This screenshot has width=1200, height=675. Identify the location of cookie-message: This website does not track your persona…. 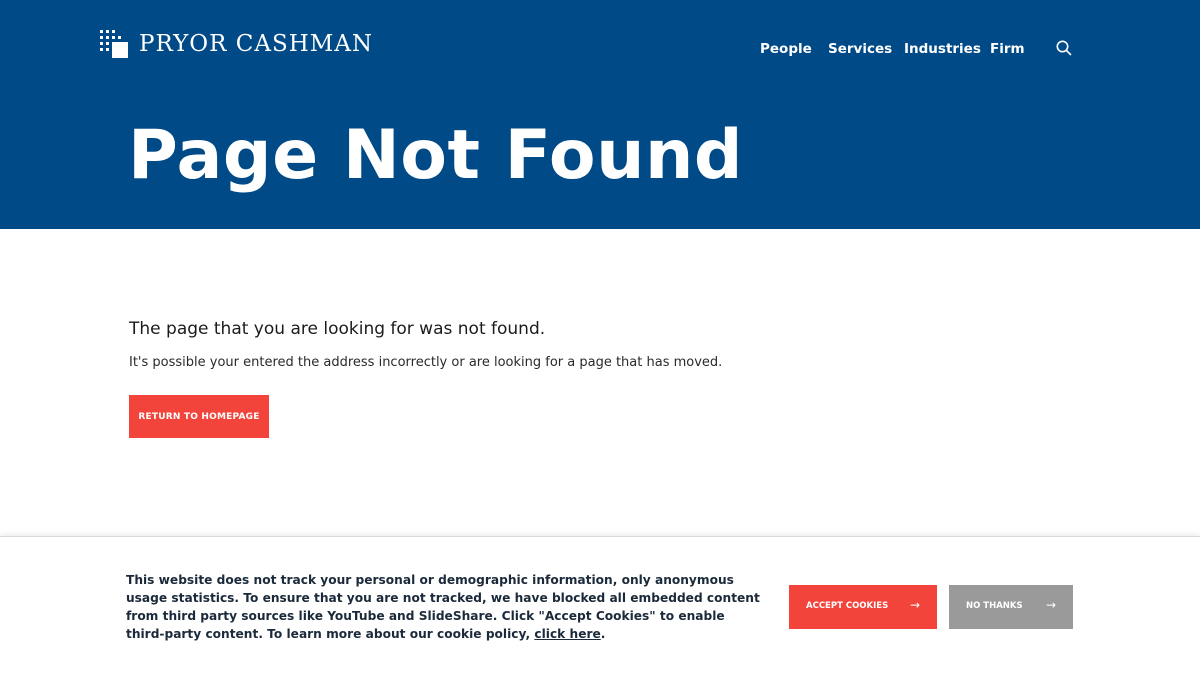
(446, 607).